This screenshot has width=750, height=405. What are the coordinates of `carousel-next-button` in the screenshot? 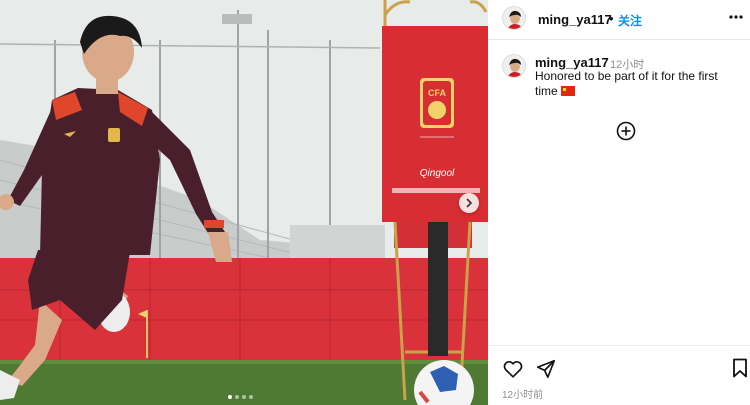 It's located at (469, 203).